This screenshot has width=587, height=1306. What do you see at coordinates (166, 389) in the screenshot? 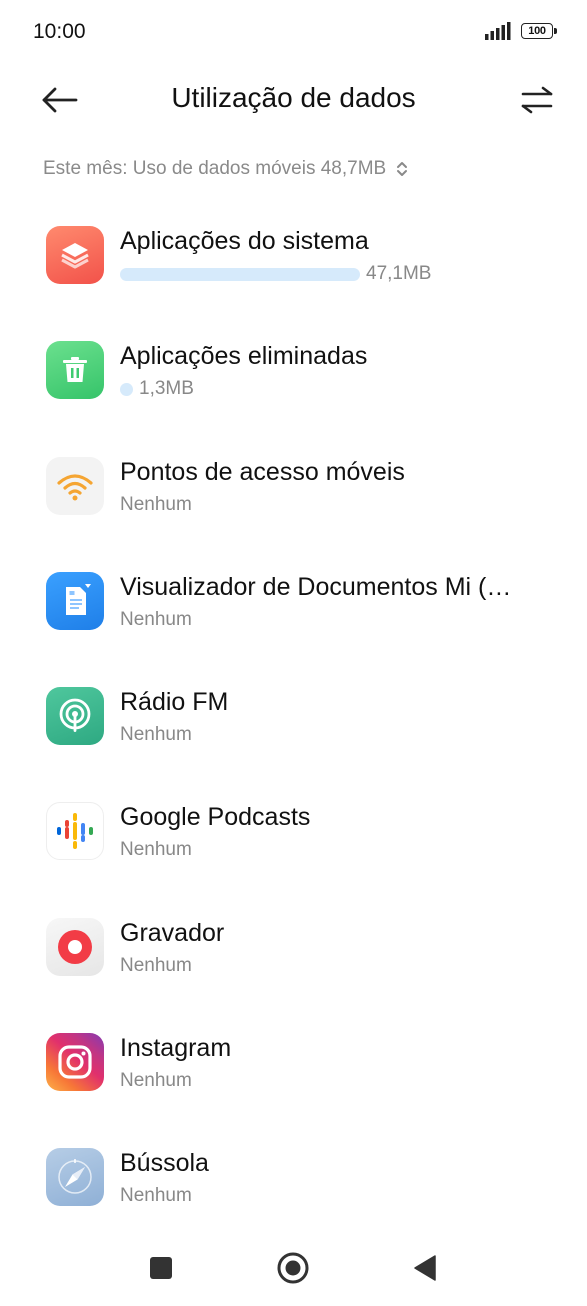
I see `usage-value: 1,3MB` at bounding box center [166, 389].